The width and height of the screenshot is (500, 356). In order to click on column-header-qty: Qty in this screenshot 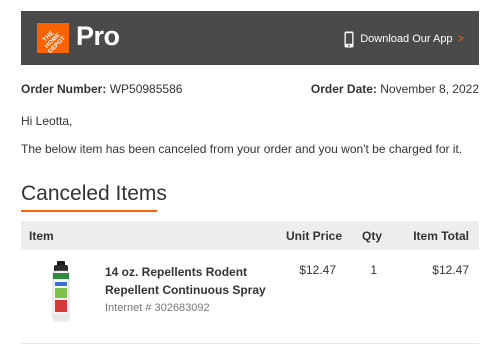, I will do `click(371, 236)`.